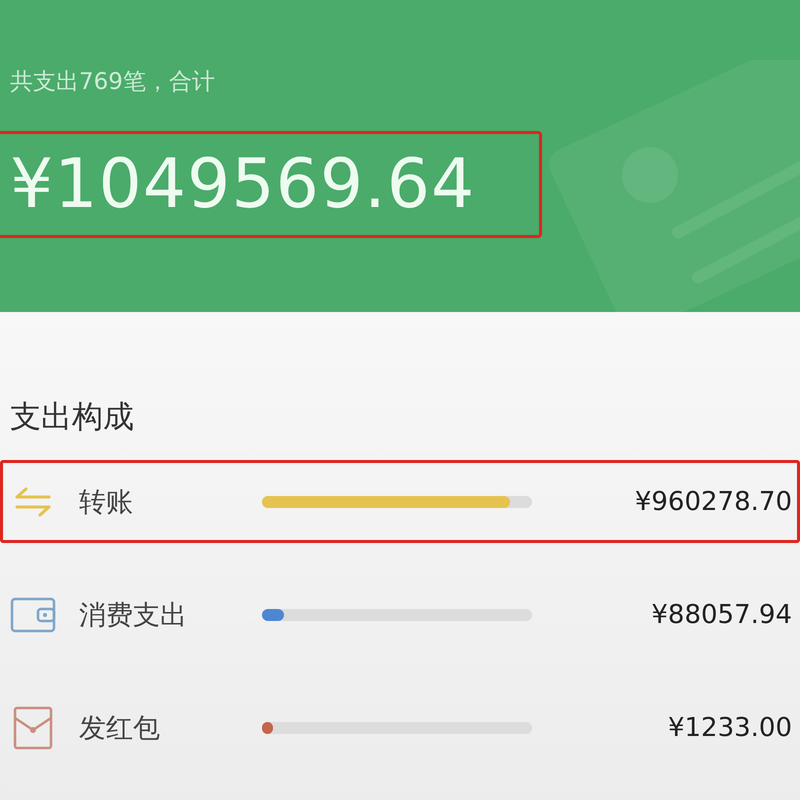 This screenshot has height=800, width=800. What do you see at coordinates (721, 615) in the screenshot?
I see `category-amount: ¥88057.94` at bounding box center [721, 615].